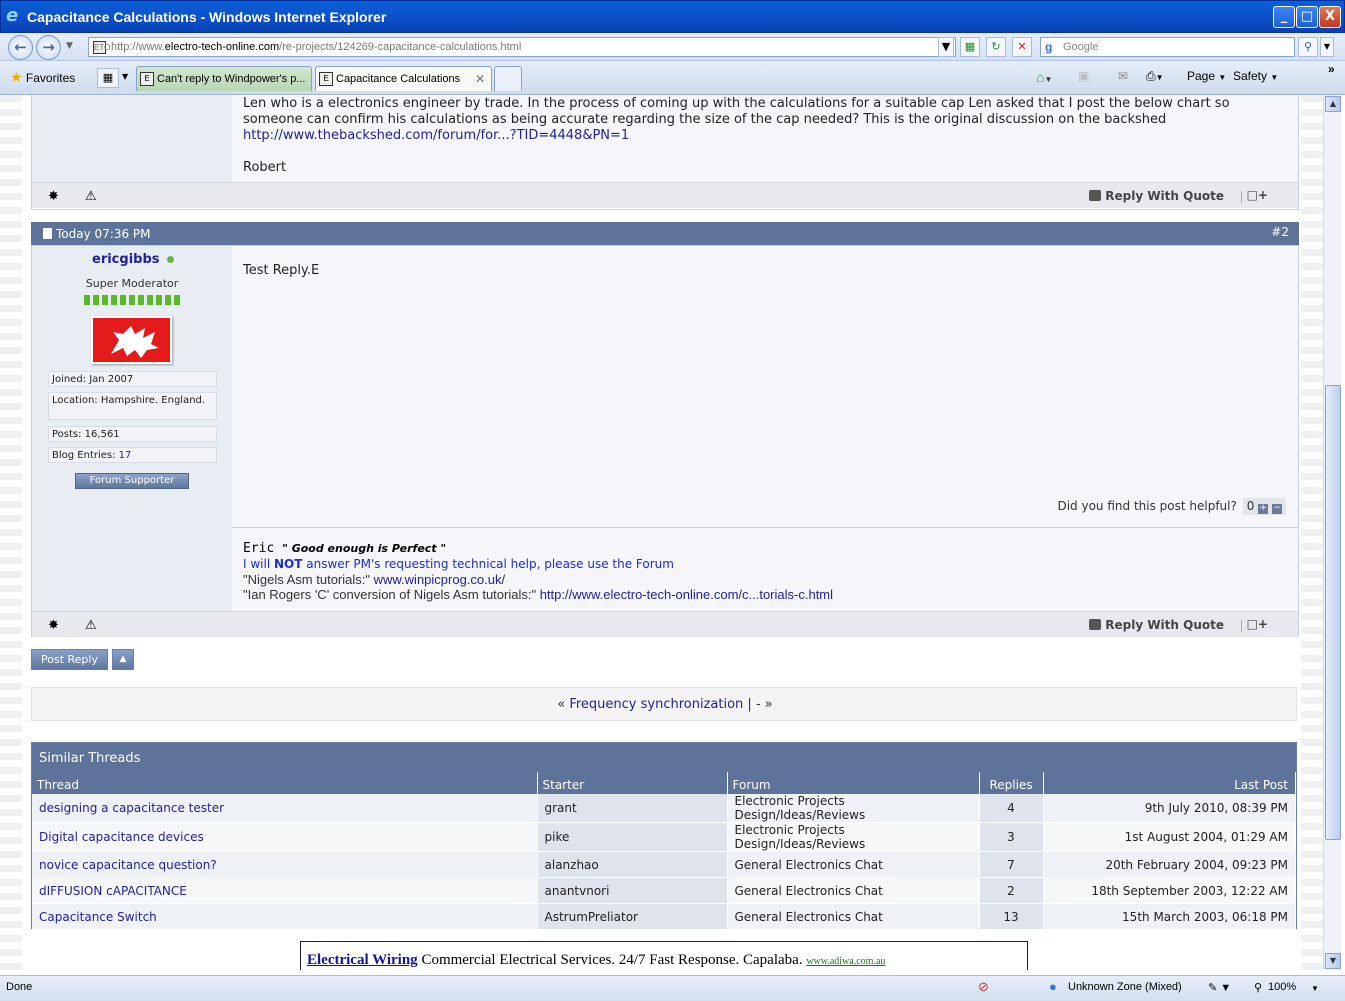  Describe the element at coordinates (1155, 76) in the screenshot. I see `print-icon: ⎙▼` at that location.